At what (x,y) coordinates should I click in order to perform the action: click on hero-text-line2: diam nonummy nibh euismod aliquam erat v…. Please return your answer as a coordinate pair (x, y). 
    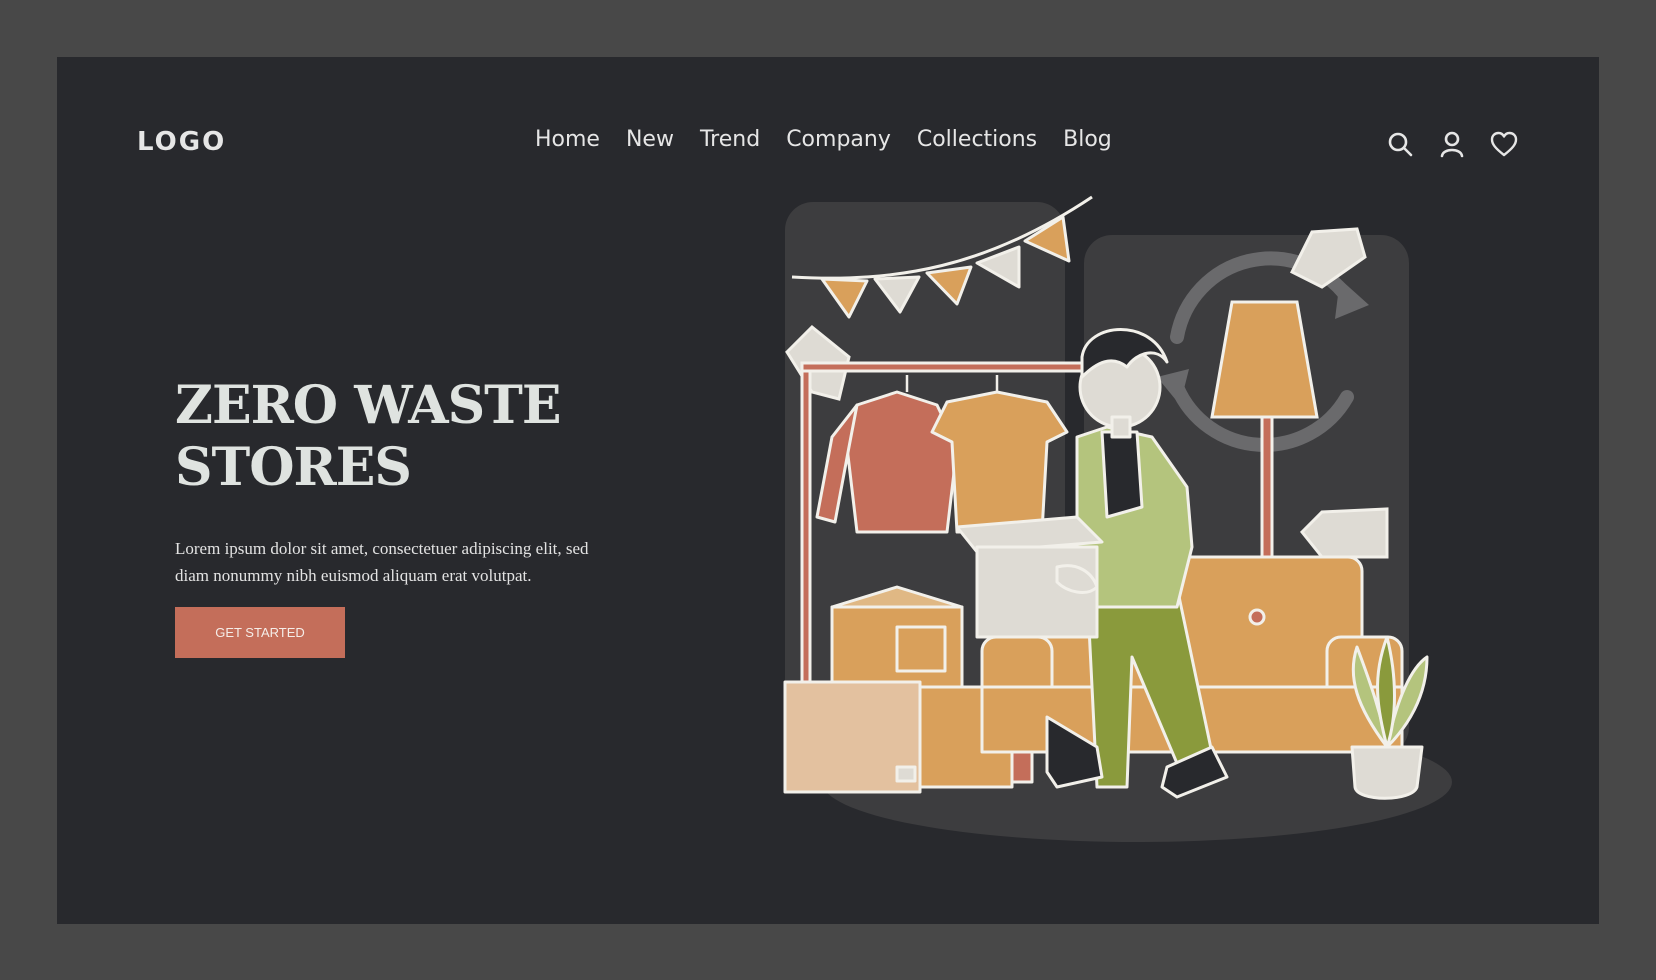
    Looking at the image, I should click on (353, 575).